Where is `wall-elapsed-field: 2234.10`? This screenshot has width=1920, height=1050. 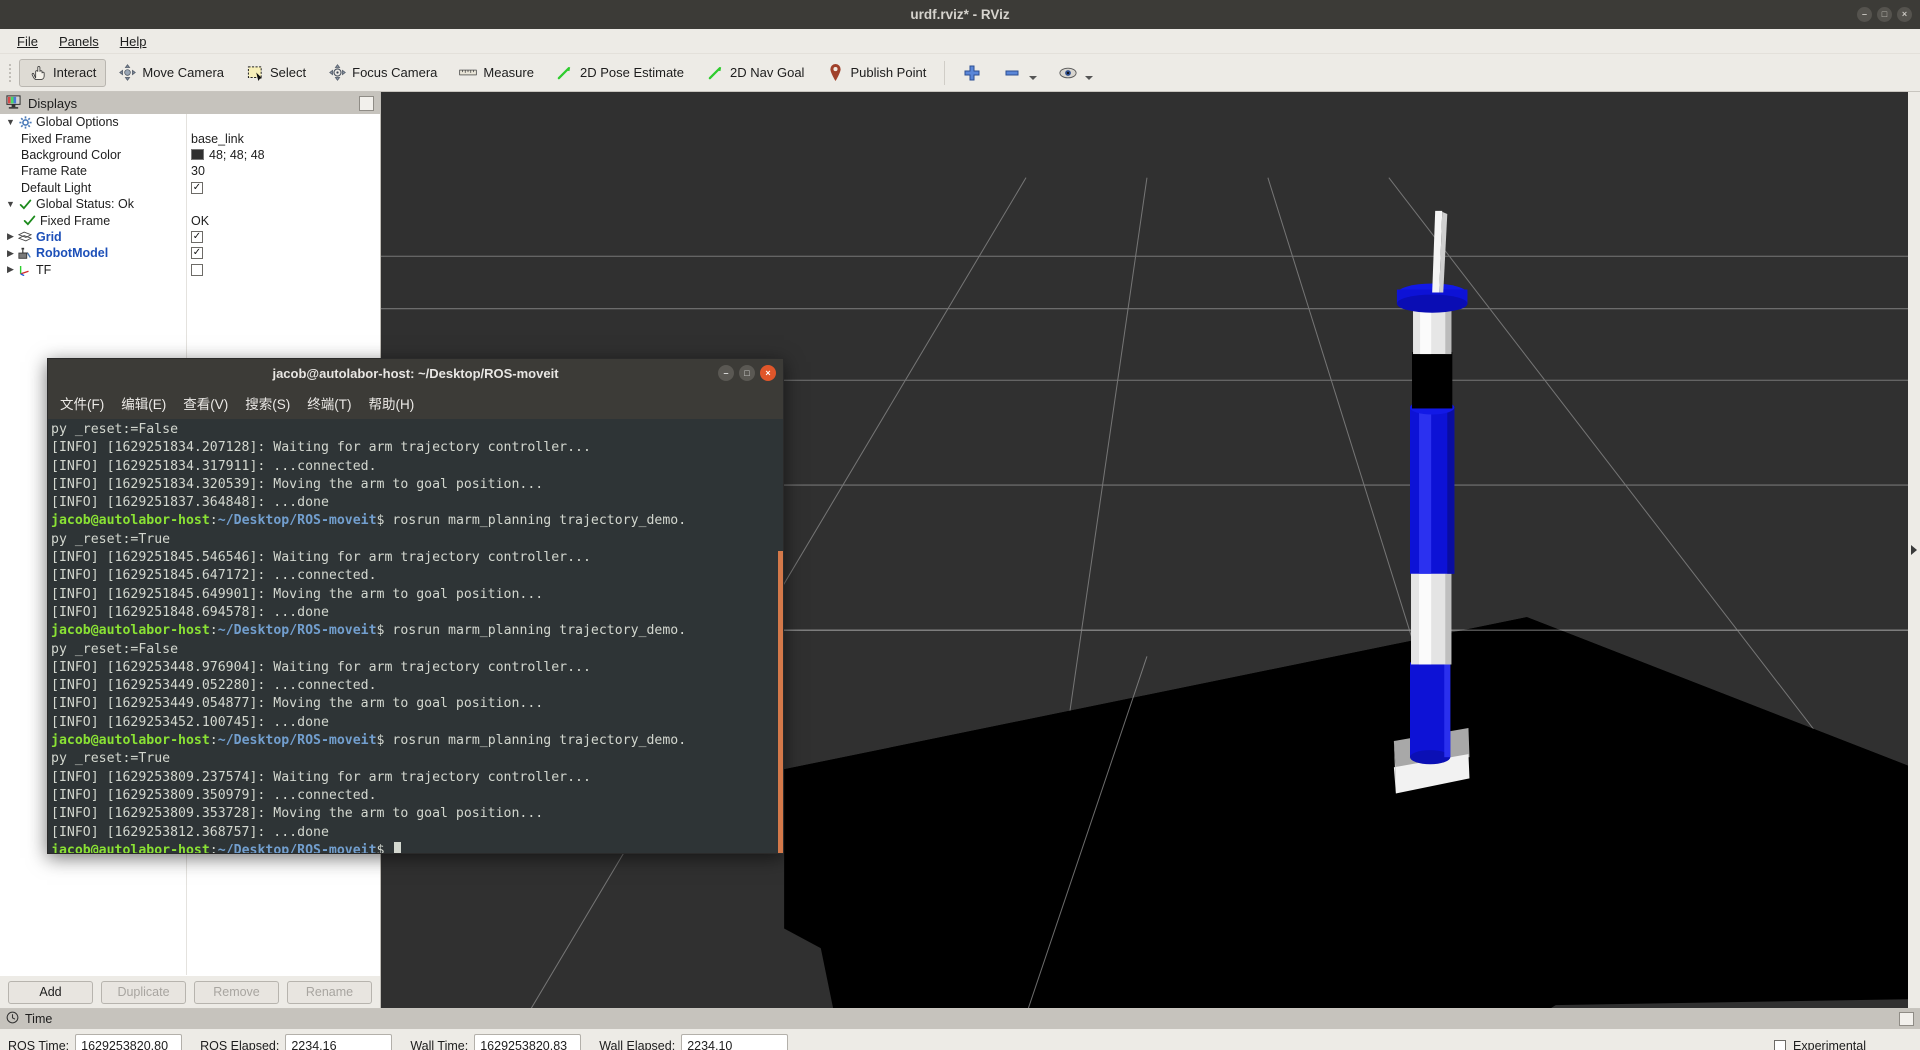
wall-elapsed-field: 2234.10 is located at coordinates (735, 1042).